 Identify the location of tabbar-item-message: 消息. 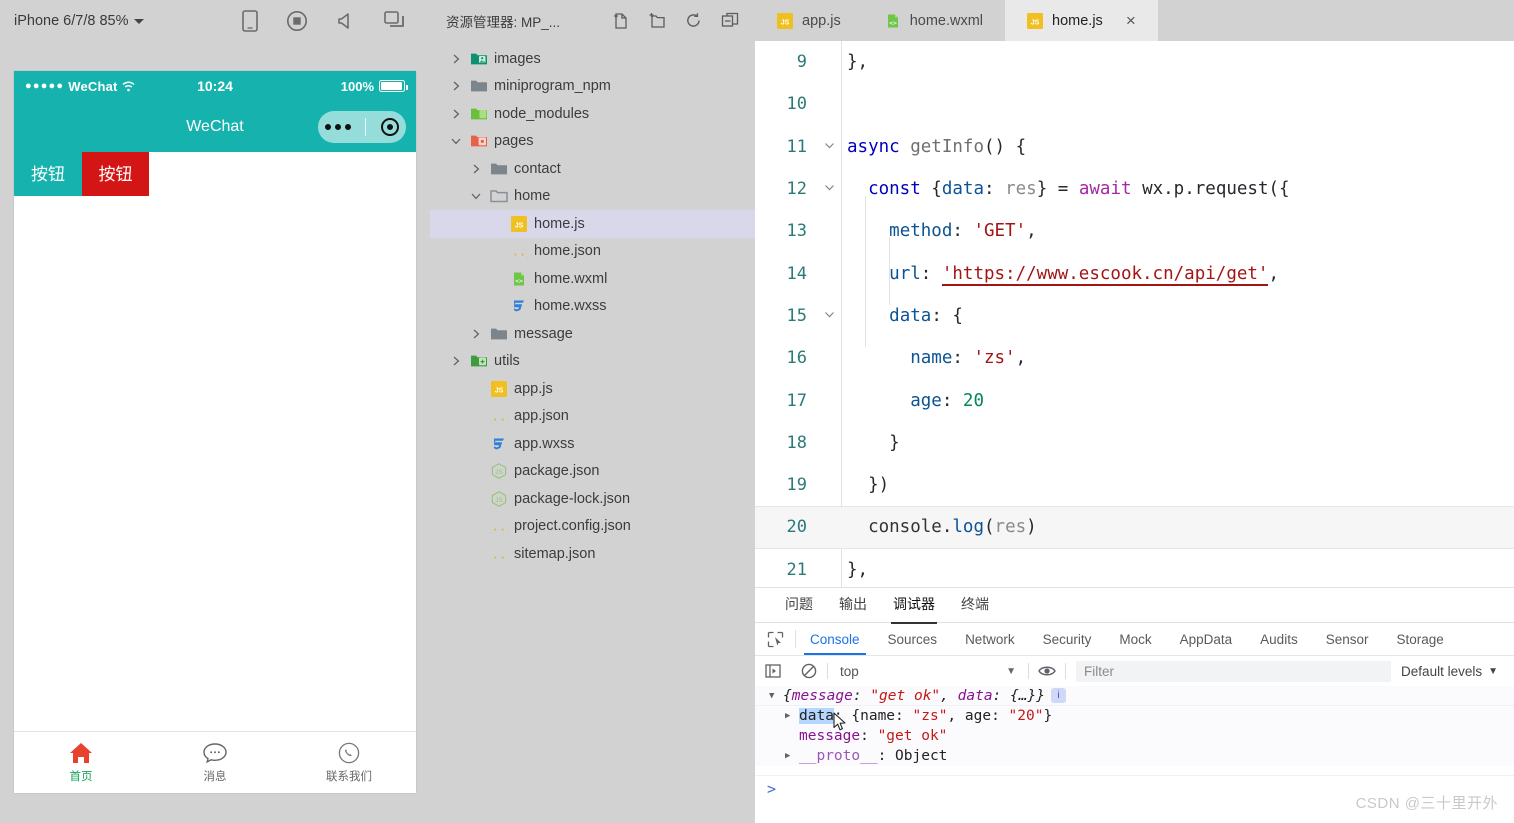
(215, 762).